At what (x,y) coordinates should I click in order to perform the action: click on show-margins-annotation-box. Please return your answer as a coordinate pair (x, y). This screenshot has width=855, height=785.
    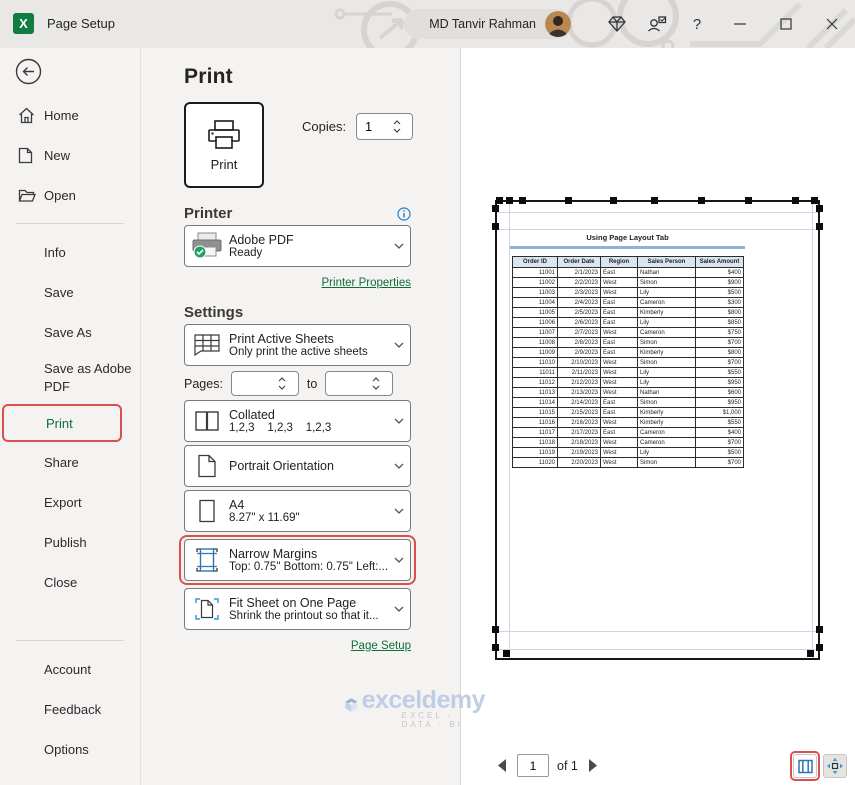
    Looking at the image, I should click on (805, 766).